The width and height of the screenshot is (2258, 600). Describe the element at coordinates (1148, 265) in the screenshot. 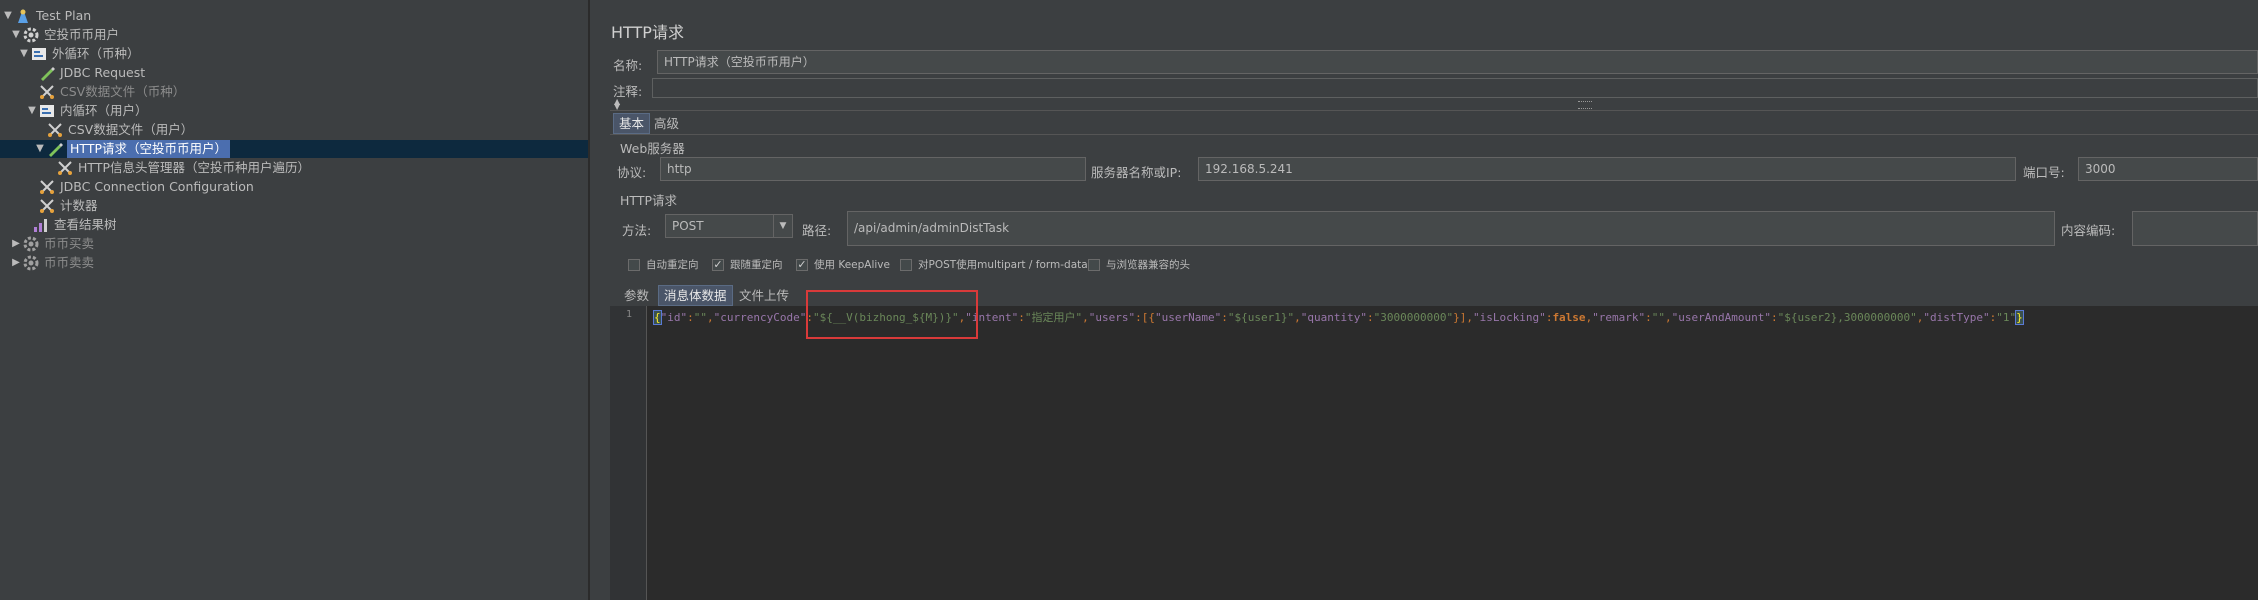

I see `checkbox-label: 与浏览器兼容的头` at that location.